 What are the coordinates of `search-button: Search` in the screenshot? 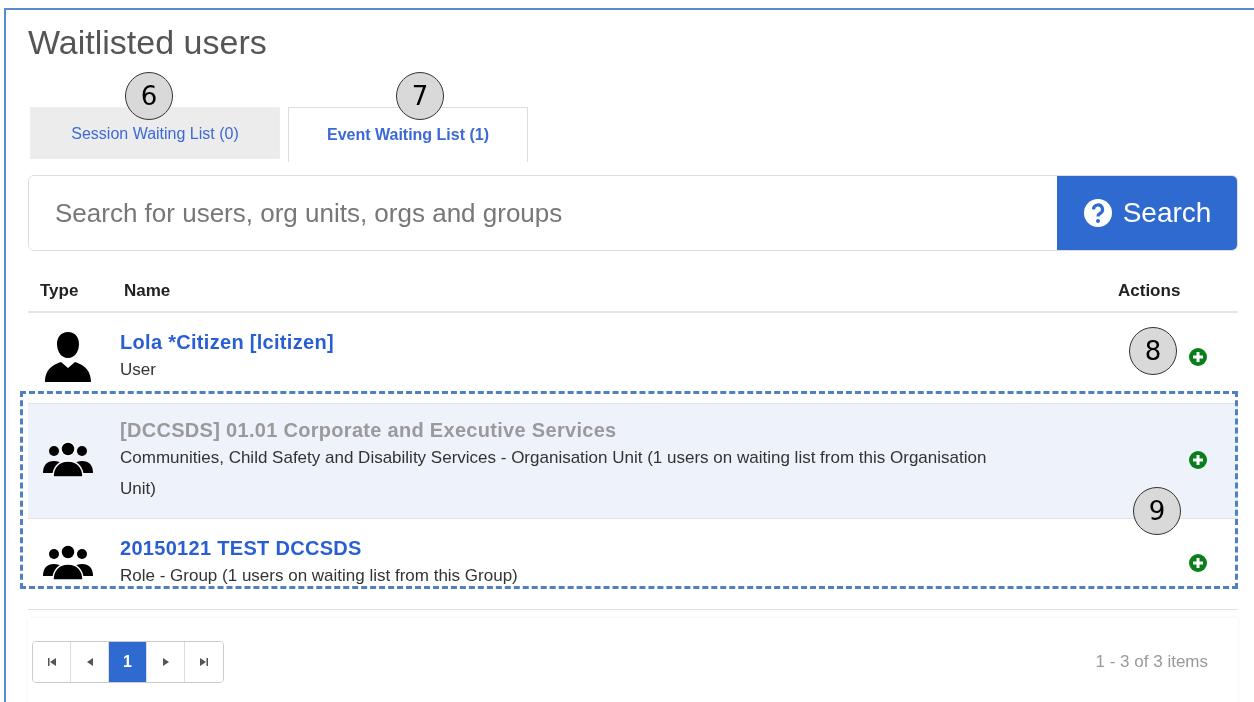 It's located at (1147, 213).